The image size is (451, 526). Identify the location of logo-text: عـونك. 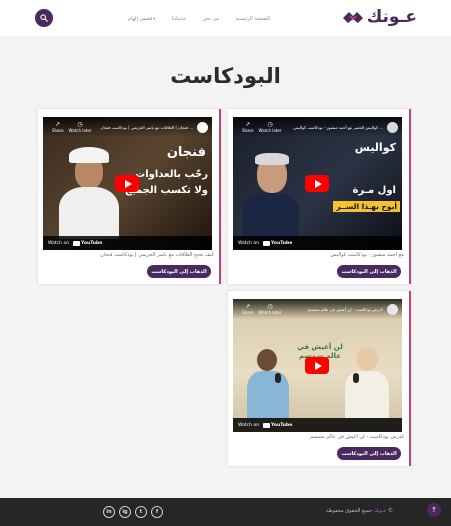
(391, 17).